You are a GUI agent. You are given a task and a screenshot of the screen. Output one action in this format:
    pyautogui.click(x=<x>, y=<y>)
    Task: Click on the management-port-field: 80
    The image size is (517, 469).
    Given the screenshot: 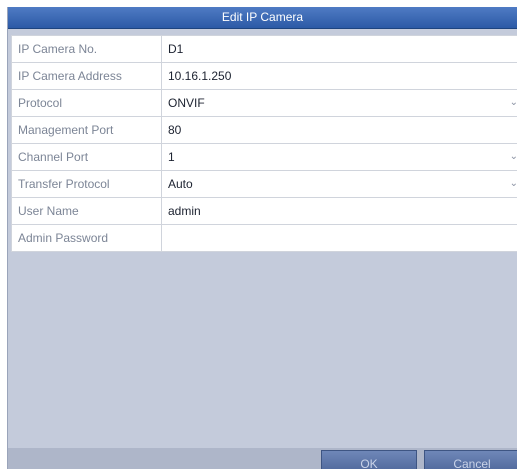 What is the action you would take?
    pyautogui.click(x=339, y=130)
    